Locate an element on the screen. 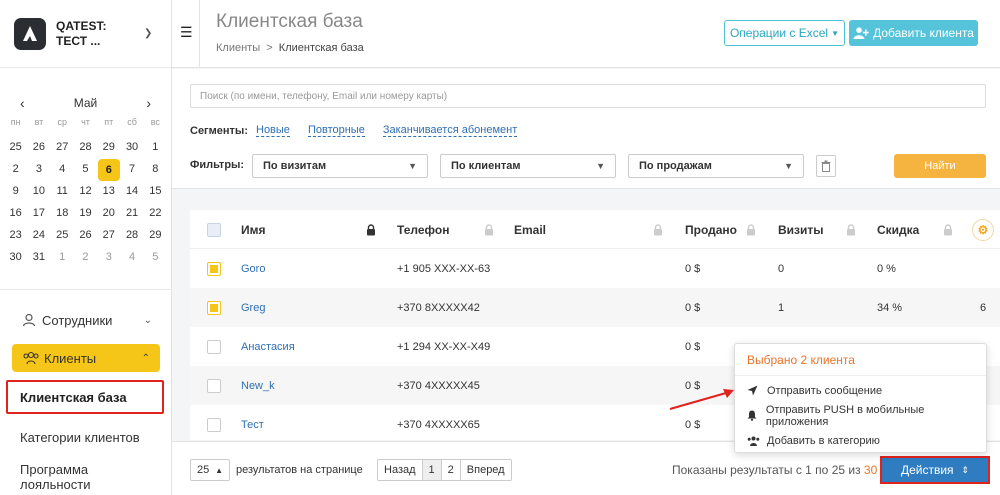 Image resolution: width=1000 pixels, height=495 pixels. actions-button: Действия ⇕ is located at coordinates (935, 470).